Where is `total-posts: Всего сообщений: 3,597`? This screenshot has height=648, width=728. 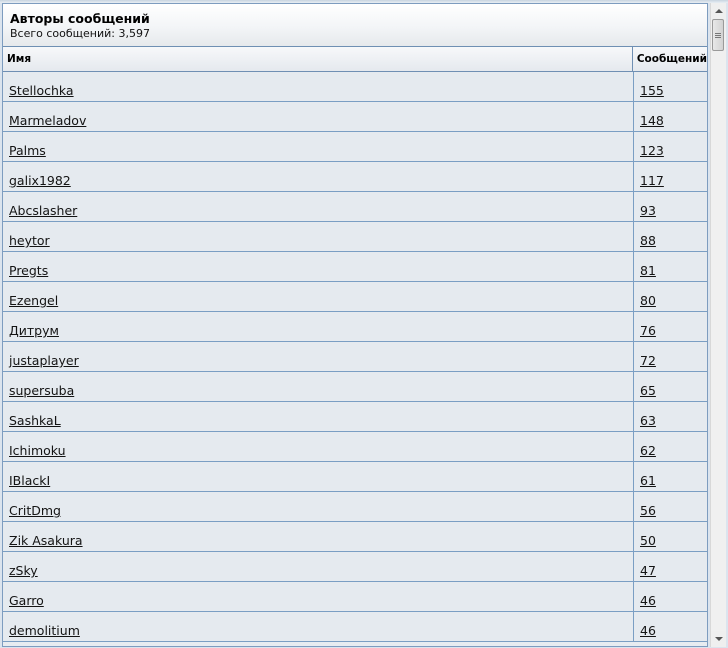 total-posts: Всего сообщений: 3,597 is located at coordinates (80, 33).